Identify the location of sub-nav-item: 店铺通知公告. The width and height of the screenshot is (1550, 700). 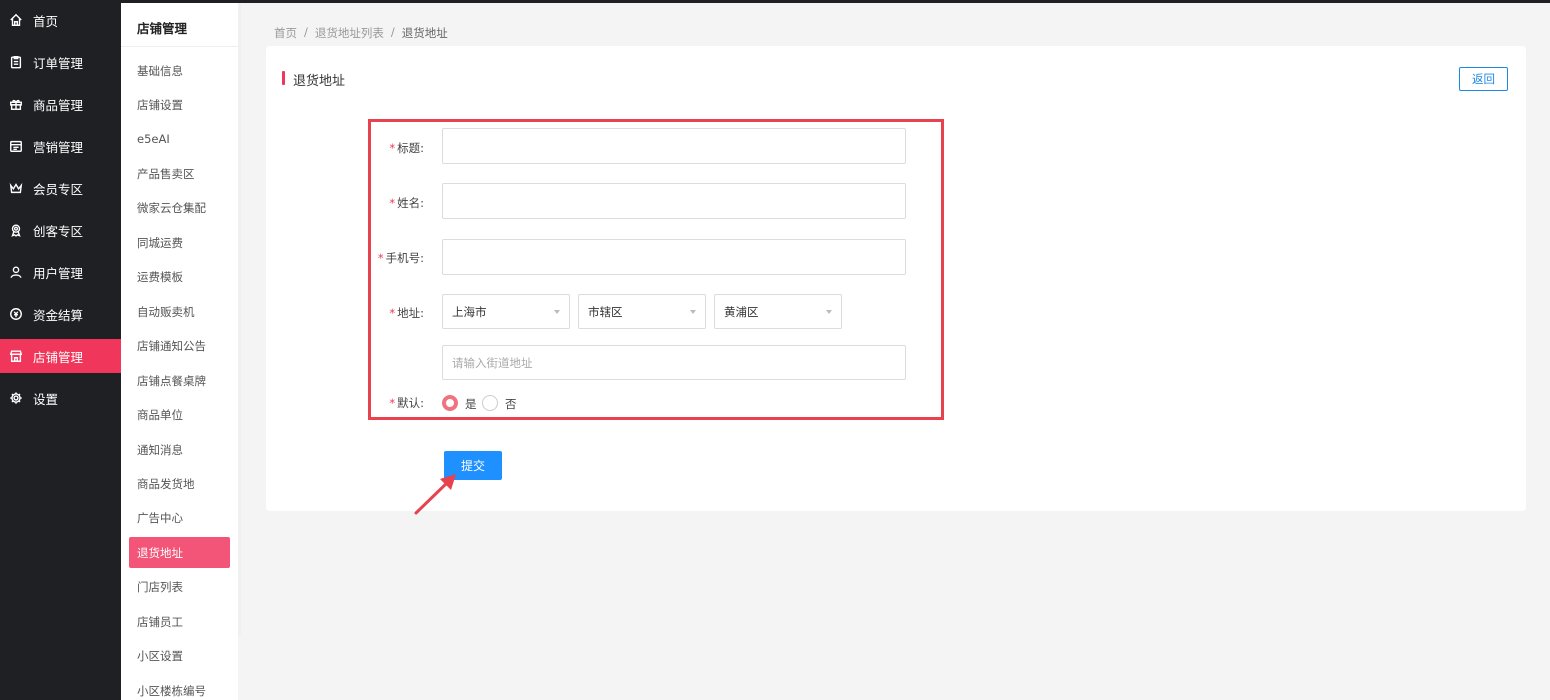
(179, 346).